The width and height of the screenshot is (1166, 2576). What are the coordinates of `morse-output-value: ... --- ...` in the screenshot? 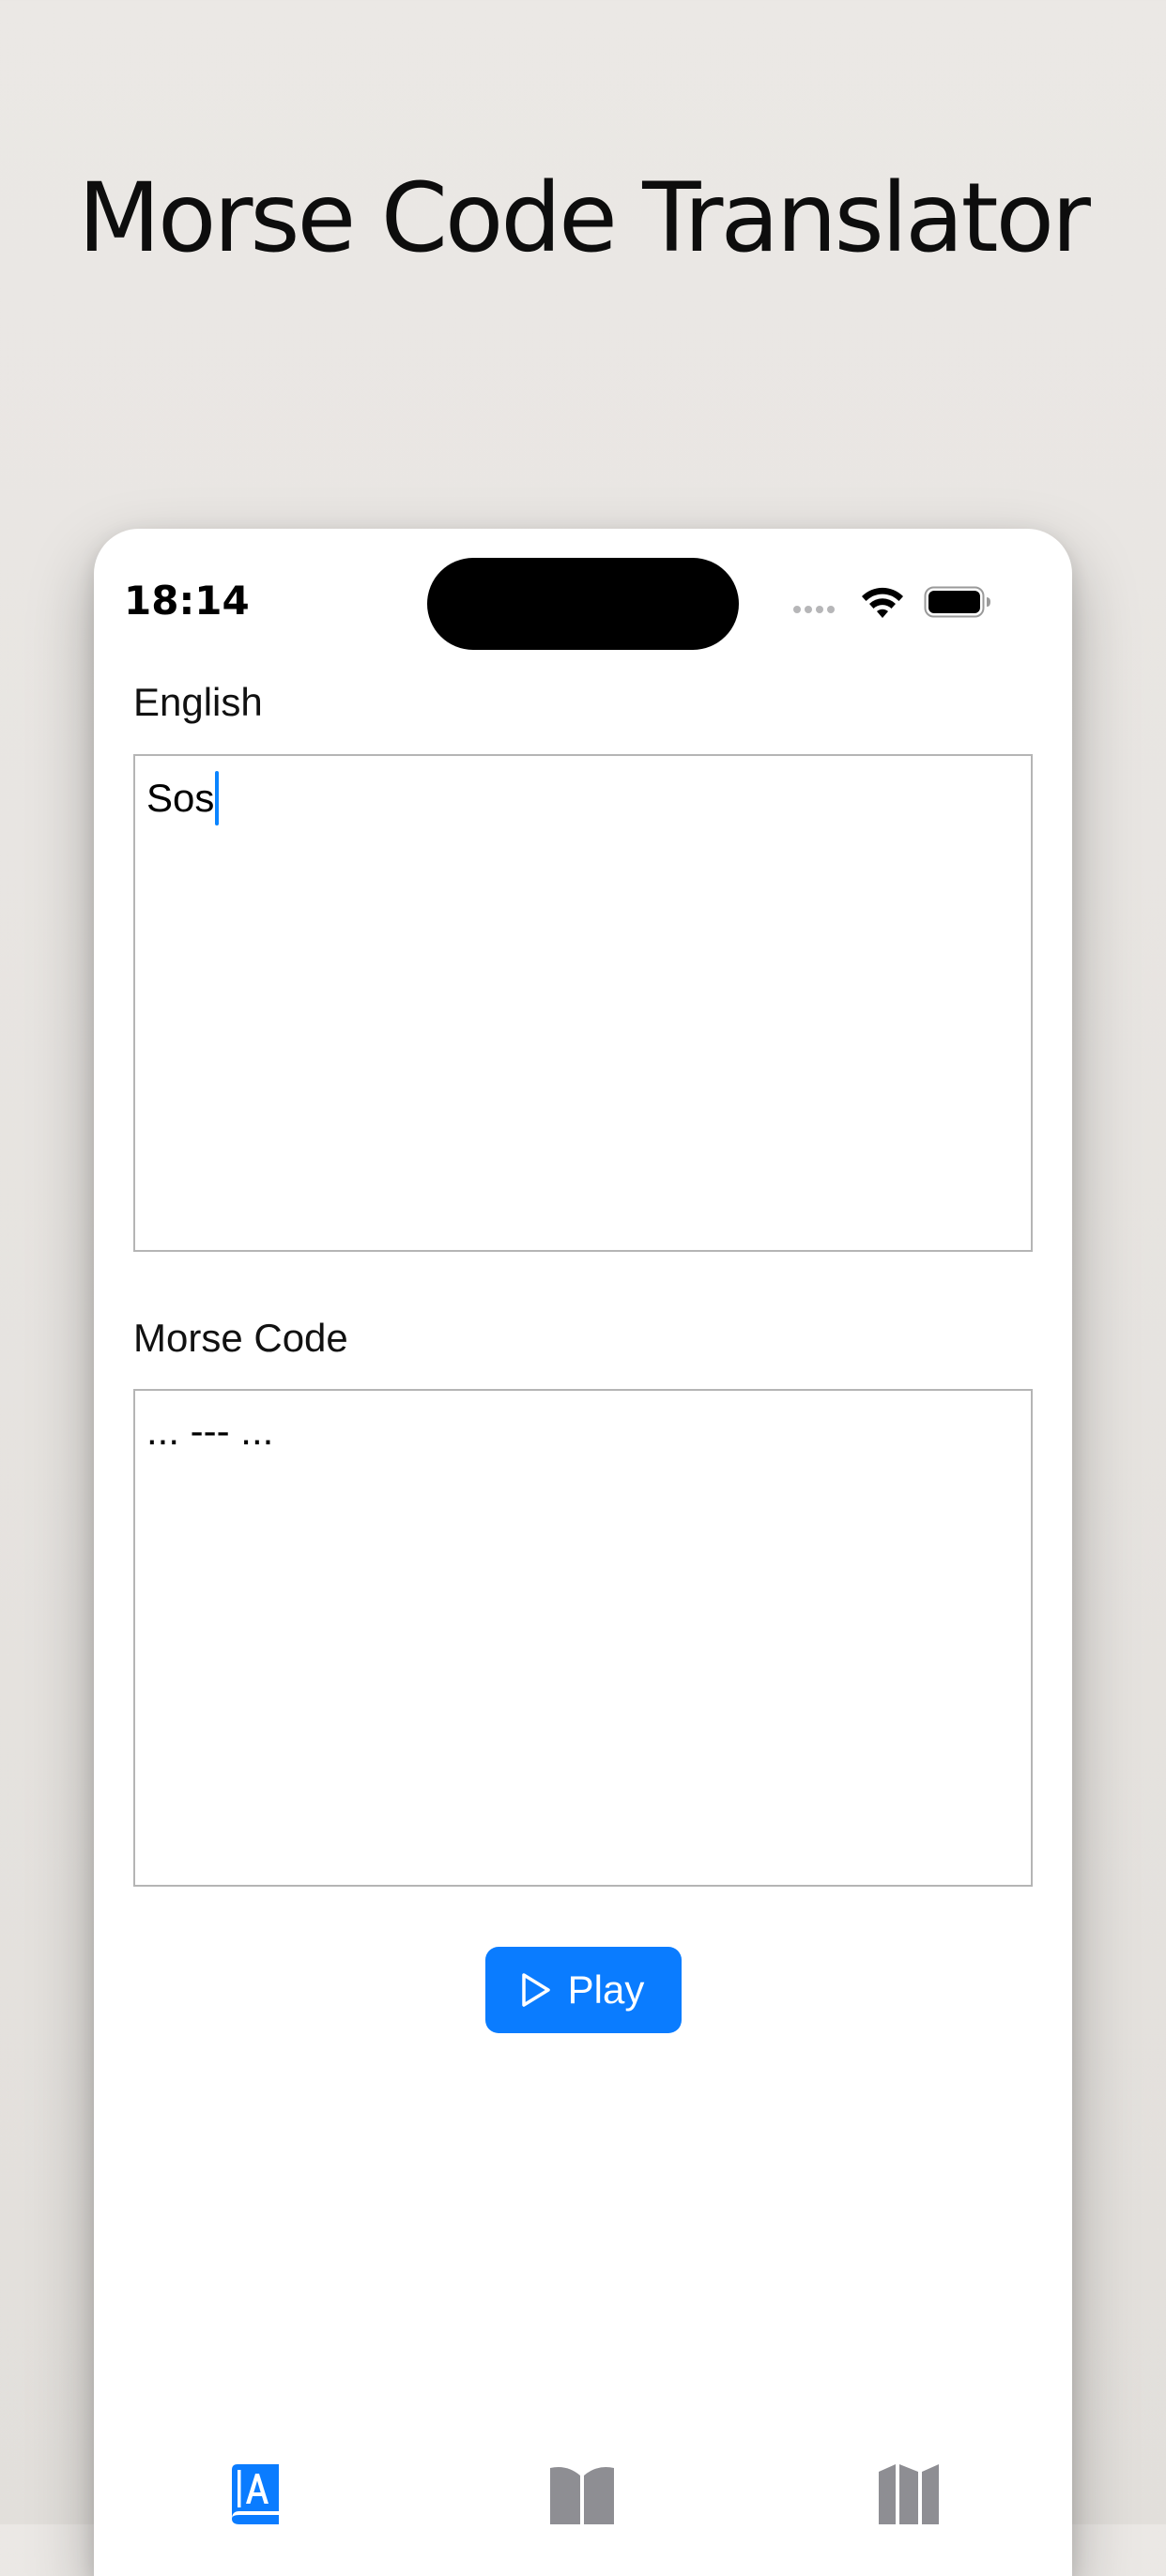 It's located at (209, 1431).